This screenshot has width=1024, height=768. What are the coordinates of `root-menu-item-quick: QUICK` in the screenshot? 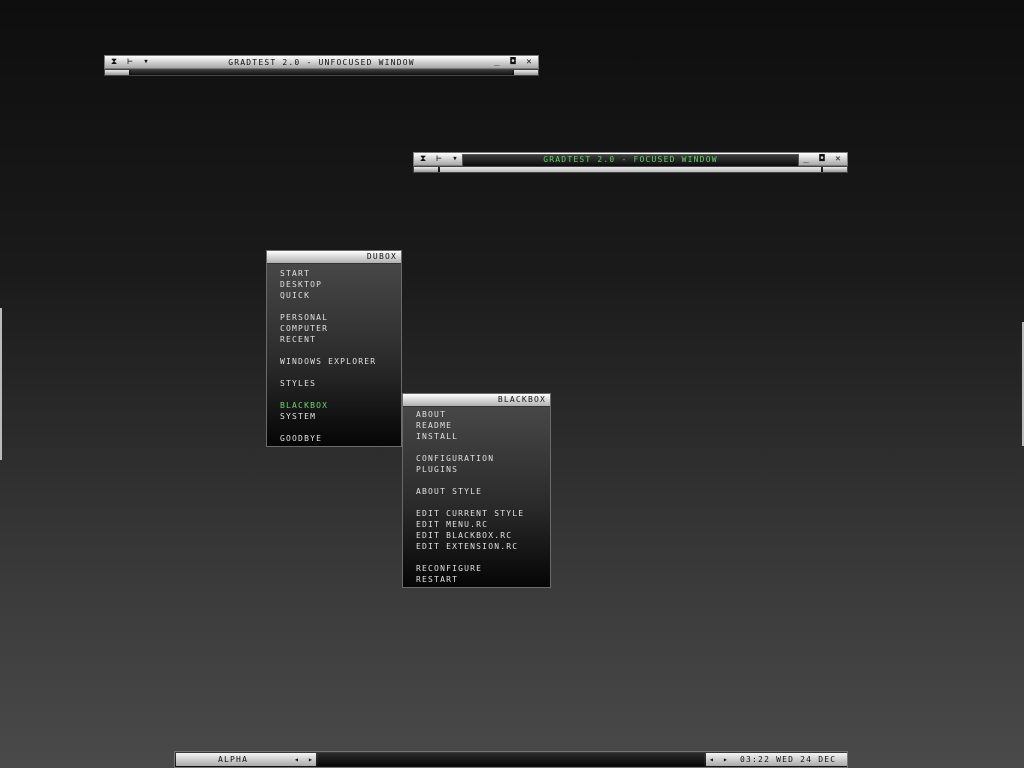 It's located at (334, 295).